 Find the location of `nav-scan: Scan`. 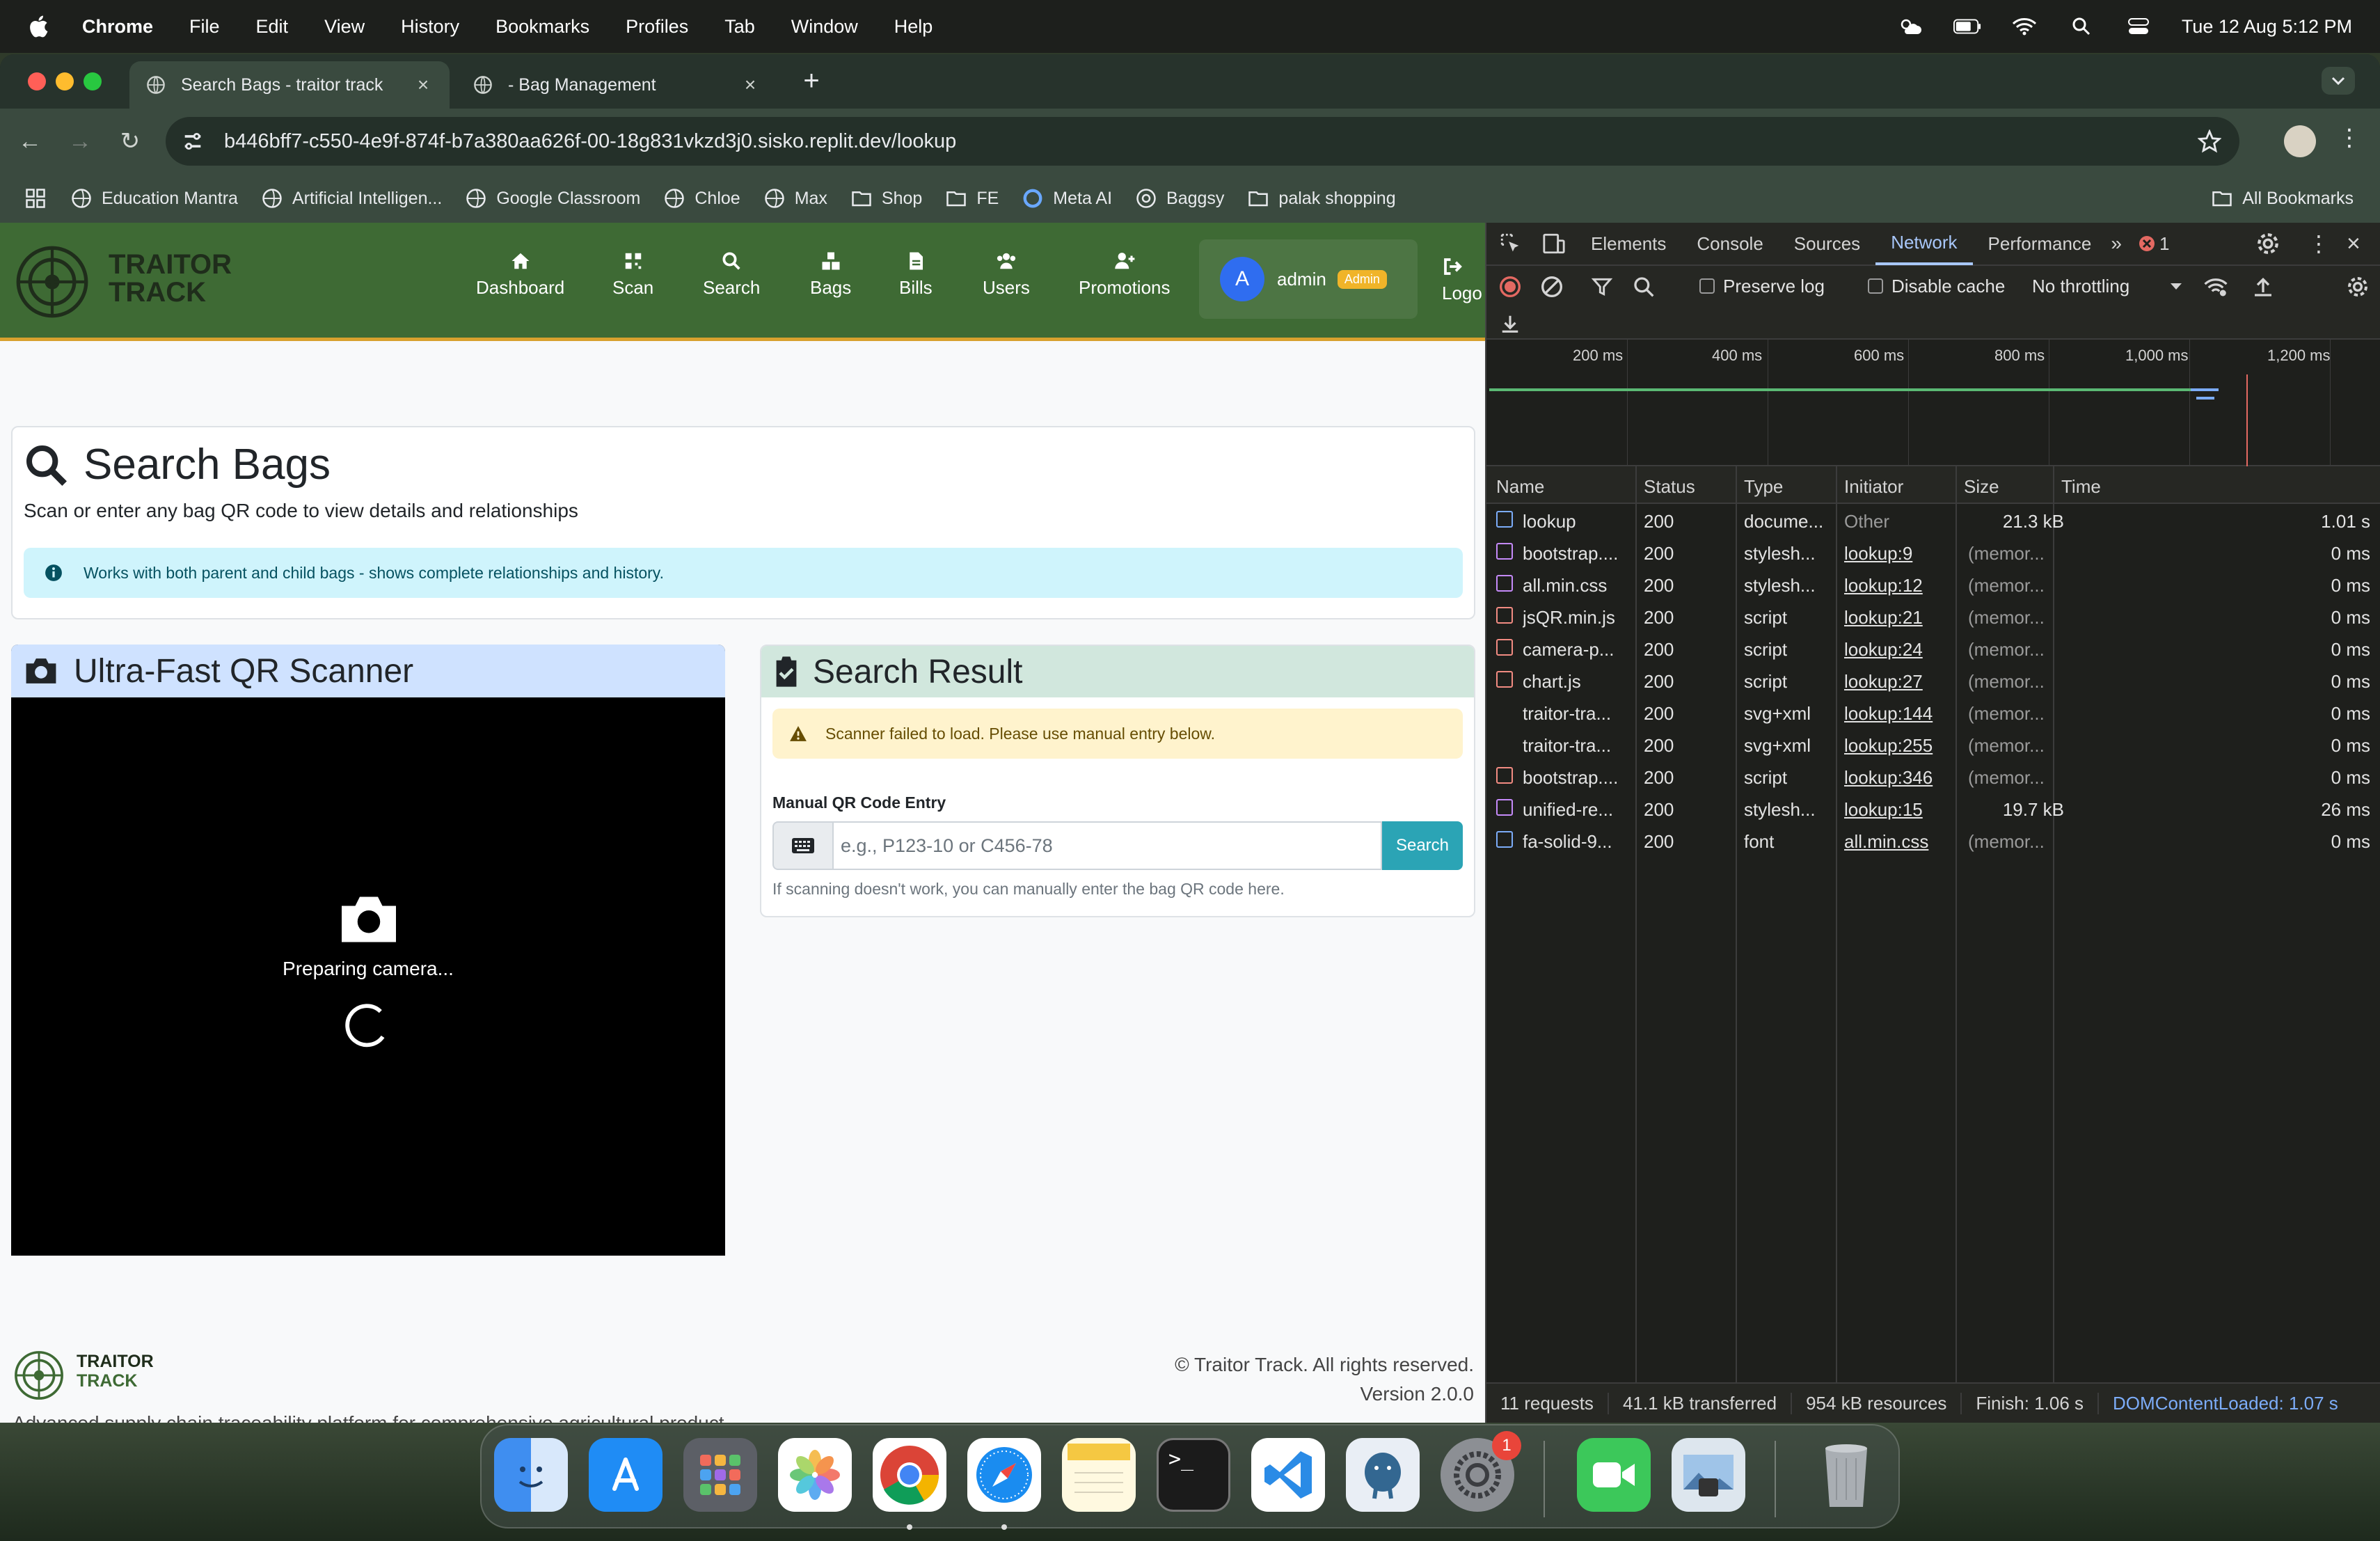

nav-scan: Scan is located at coordinates (632, 275).